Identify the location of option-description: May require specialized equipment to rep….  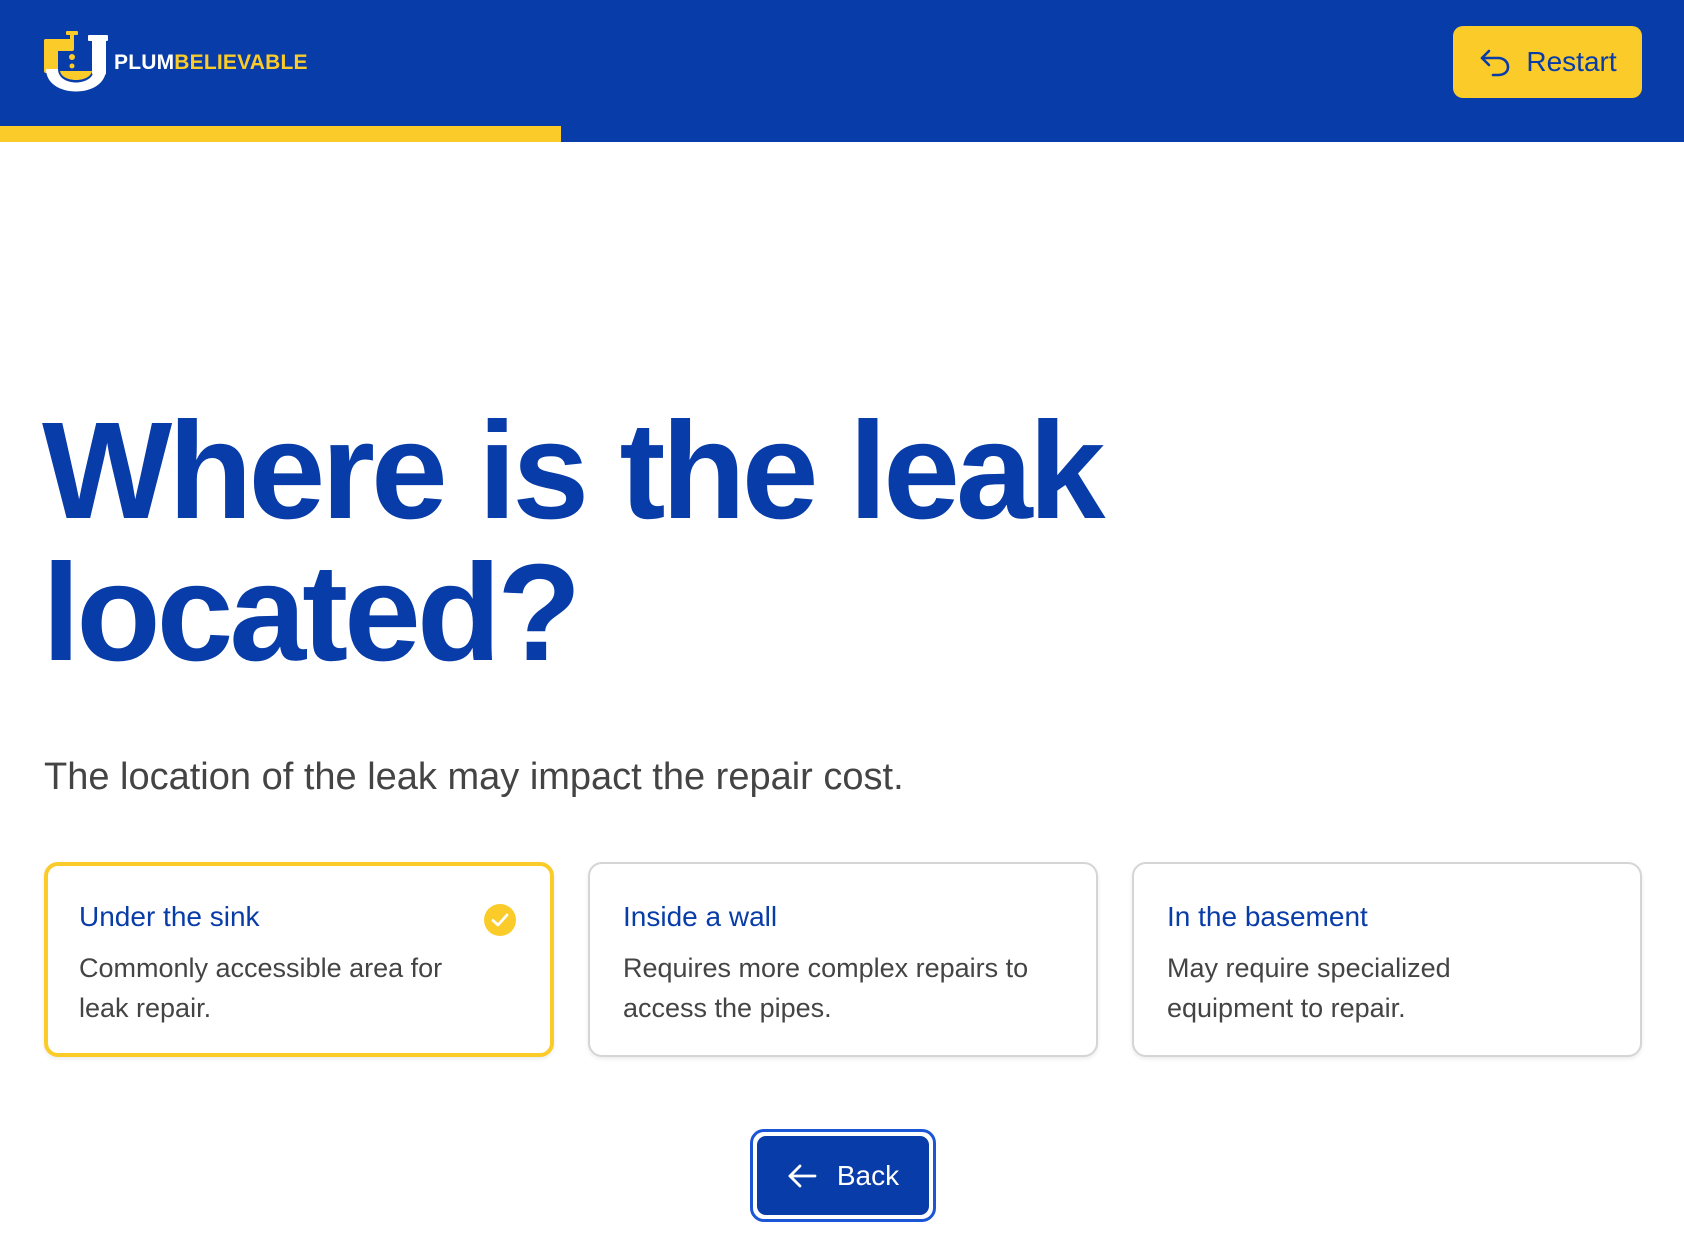
(1309, 988).